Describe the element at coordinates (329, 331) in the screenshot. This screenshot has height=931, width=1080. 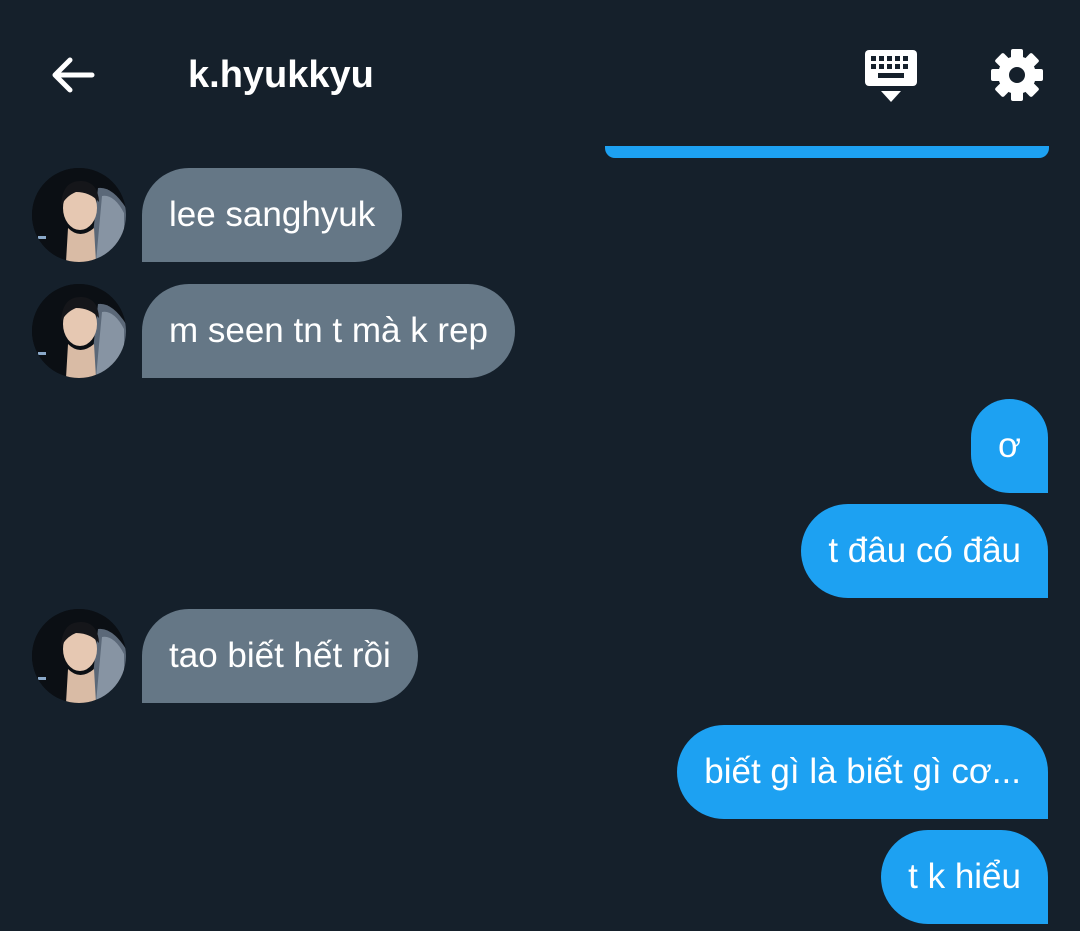
I see `incoming-message-bubble: m seen tn t mà k rep` at that location.